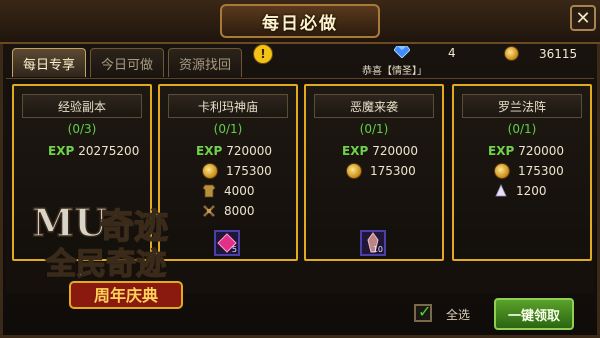 The height and width of the screenshot is (338, 600). I want to click on title-plate: 每日必做, so click(300, 21).